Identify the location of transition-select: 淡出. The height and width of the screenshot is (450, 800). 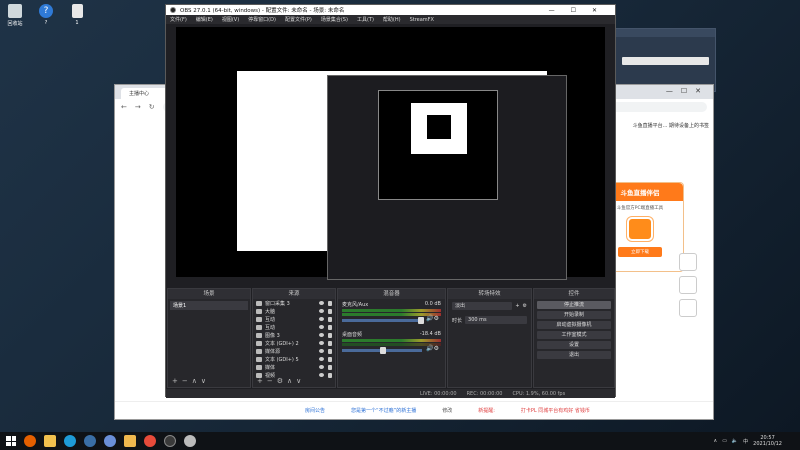
(482, 306).